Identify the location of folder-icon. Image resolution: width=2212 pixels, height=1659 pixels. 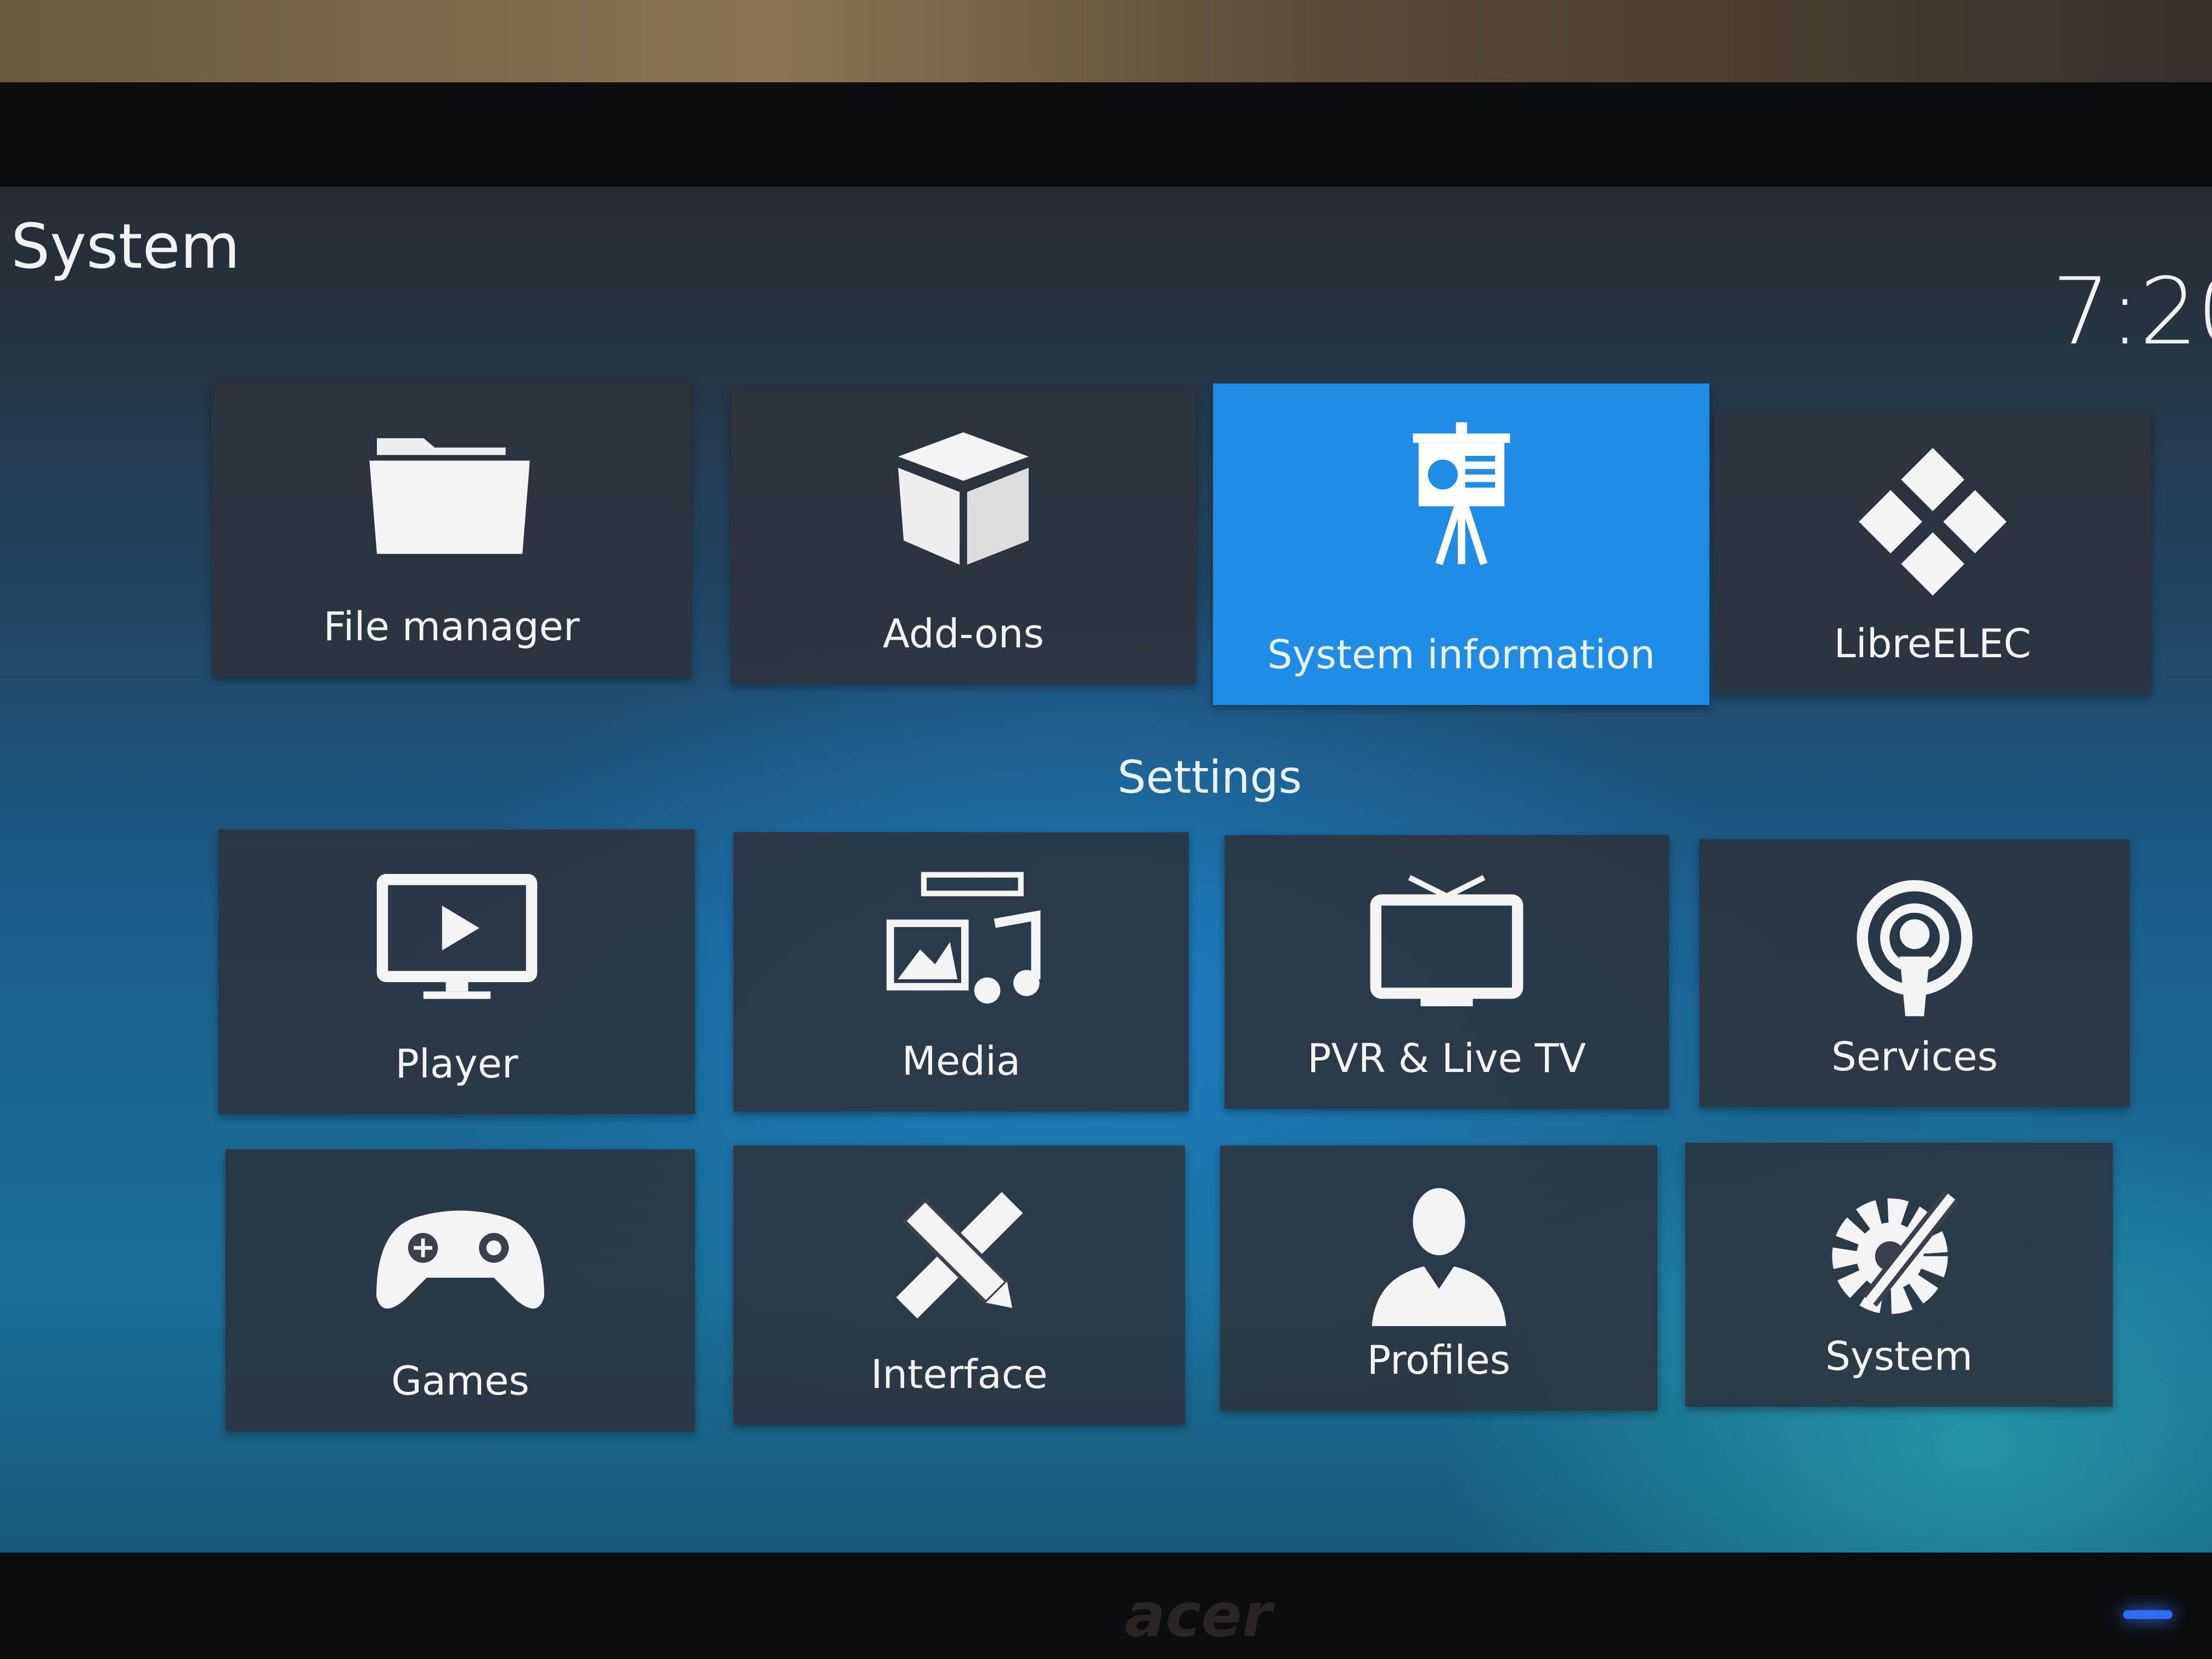
(449, 496).